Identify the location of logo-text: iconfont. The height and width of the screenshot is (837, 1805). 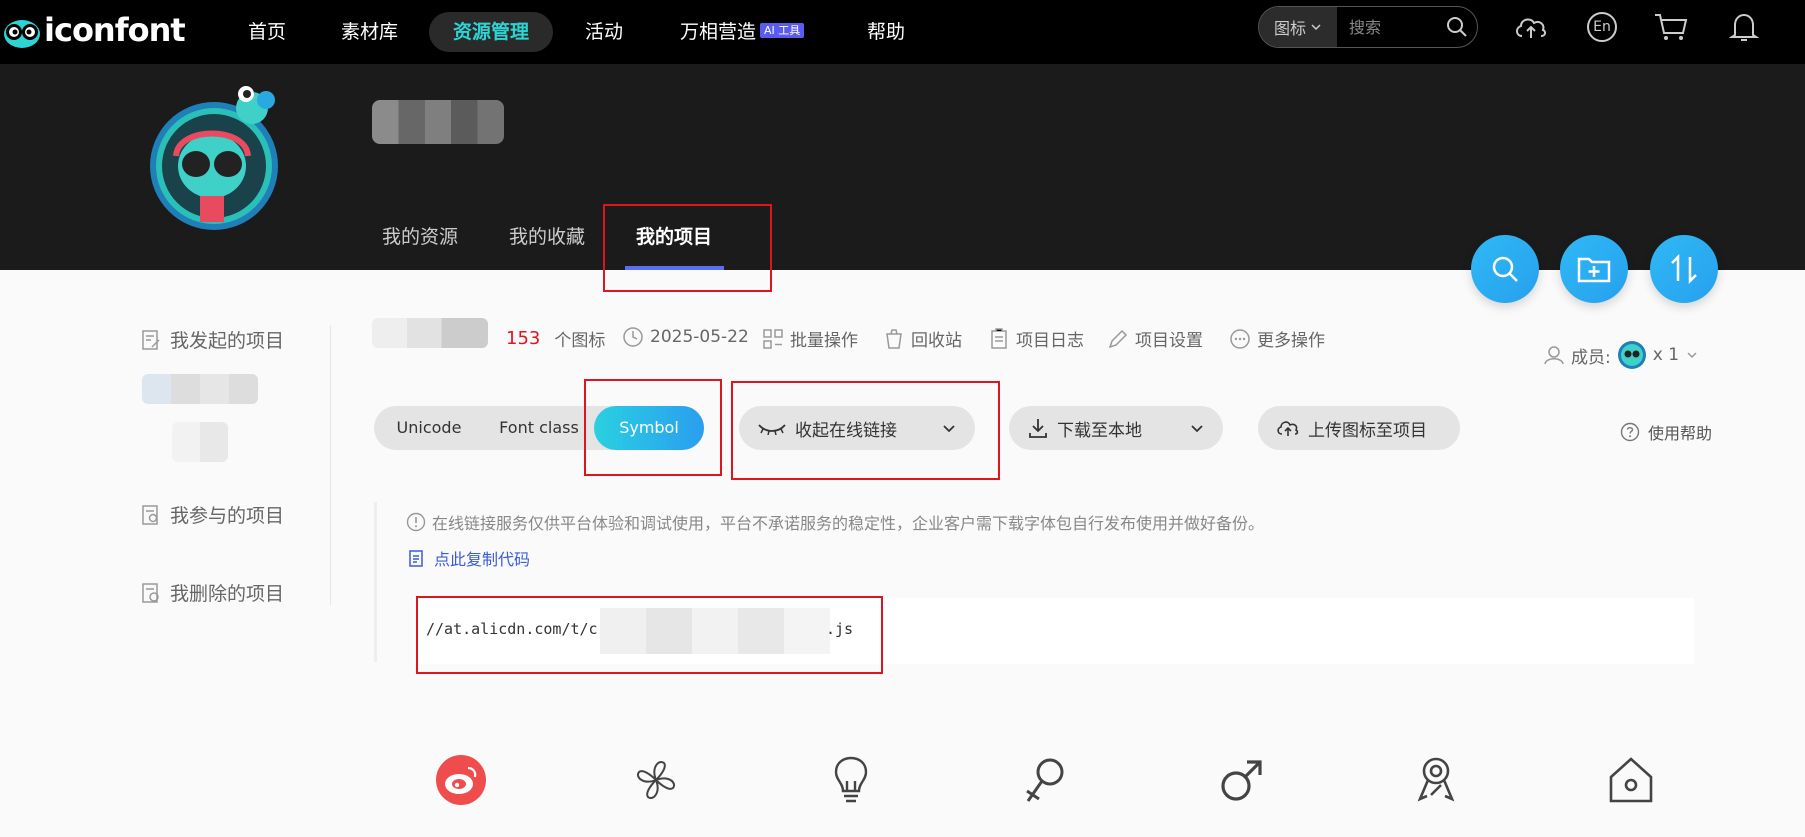
(115, 30).